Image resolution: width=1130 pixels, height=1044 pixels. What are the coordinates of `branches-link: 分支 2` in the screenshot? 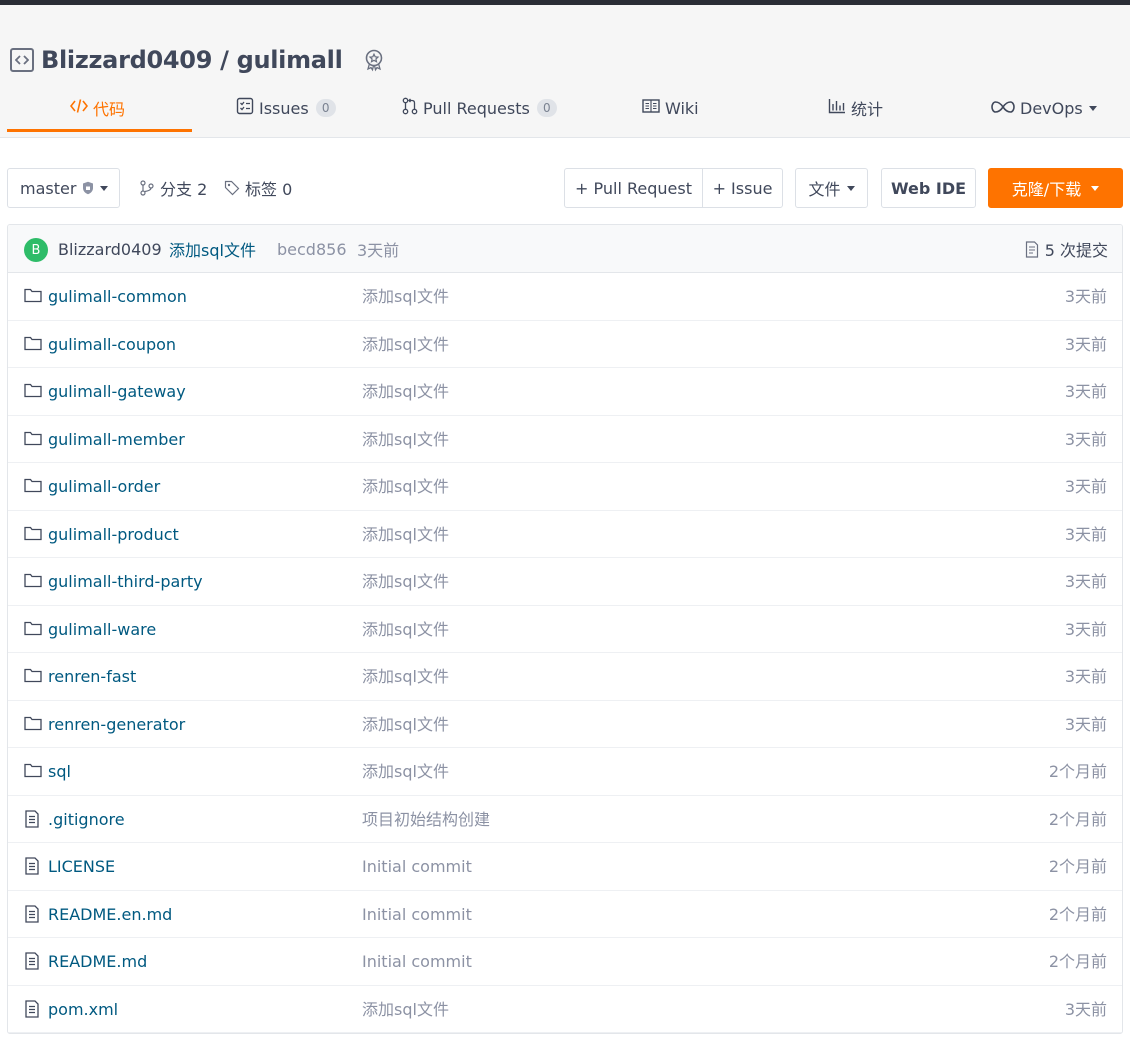 It's located at (173, 188).